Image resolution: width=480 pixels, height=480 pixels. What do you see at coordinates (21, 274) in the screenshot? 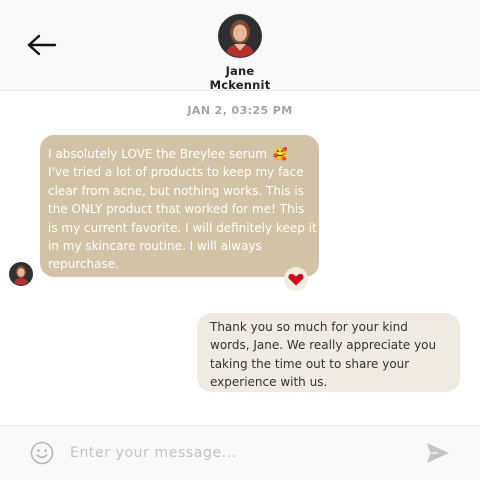
I see `sender-avatar` at bounding box center [21, 274].